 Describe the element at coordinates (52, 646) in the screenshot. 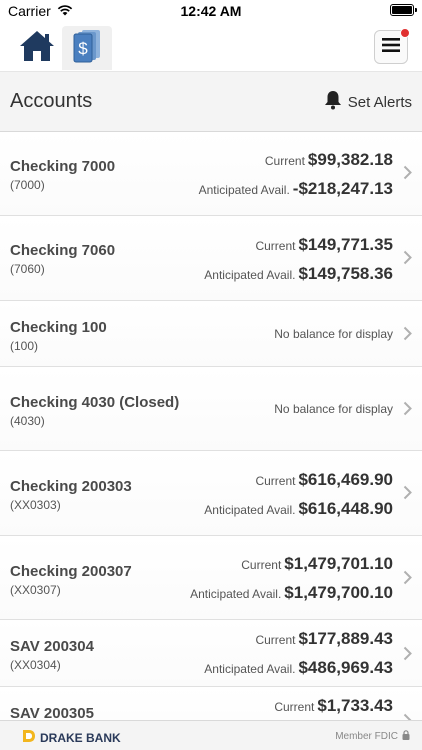

I see `account-name: SAV 200304` at that location.